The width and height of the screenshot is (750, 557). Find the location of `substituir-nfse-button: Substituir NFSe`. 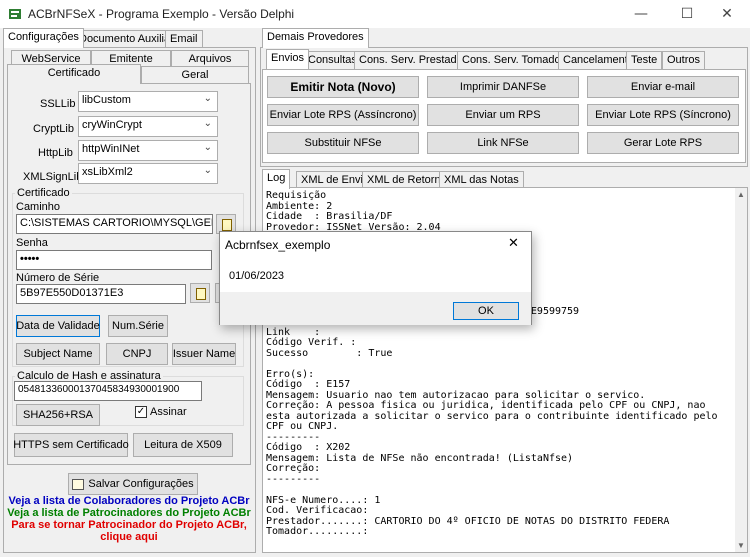

substituir-nfse-button: Substituir NFSe is located at coordinates (343, 143).